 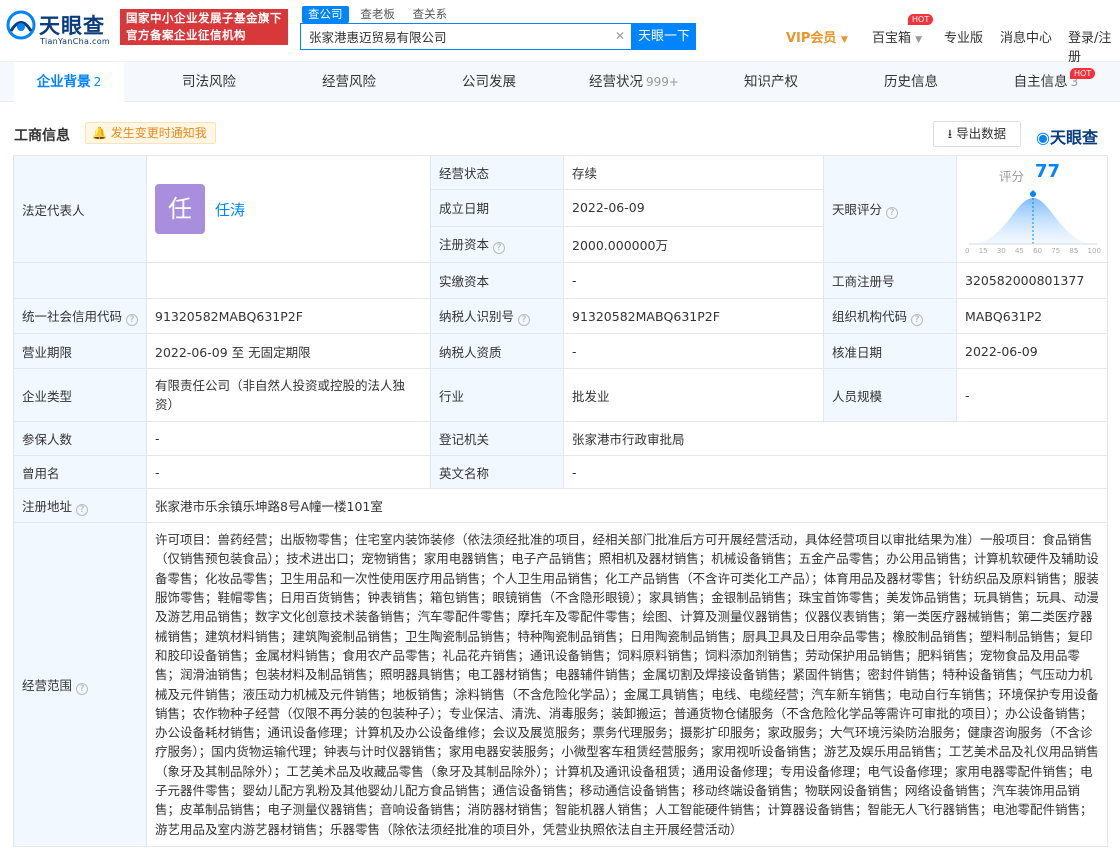 I want to click on tick-label: 85, so click(x=1074, y=251).